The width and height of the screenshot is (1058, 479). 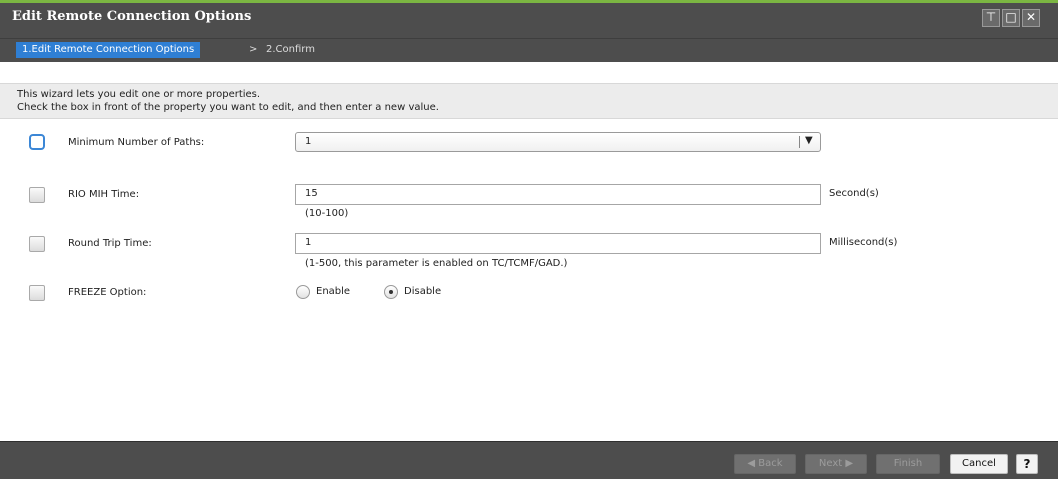 What do you see at coordinates (863, 242) in the screenshot?
I see `round-trip-unit: Millisecond(s)` at bounding box center [863, 242].